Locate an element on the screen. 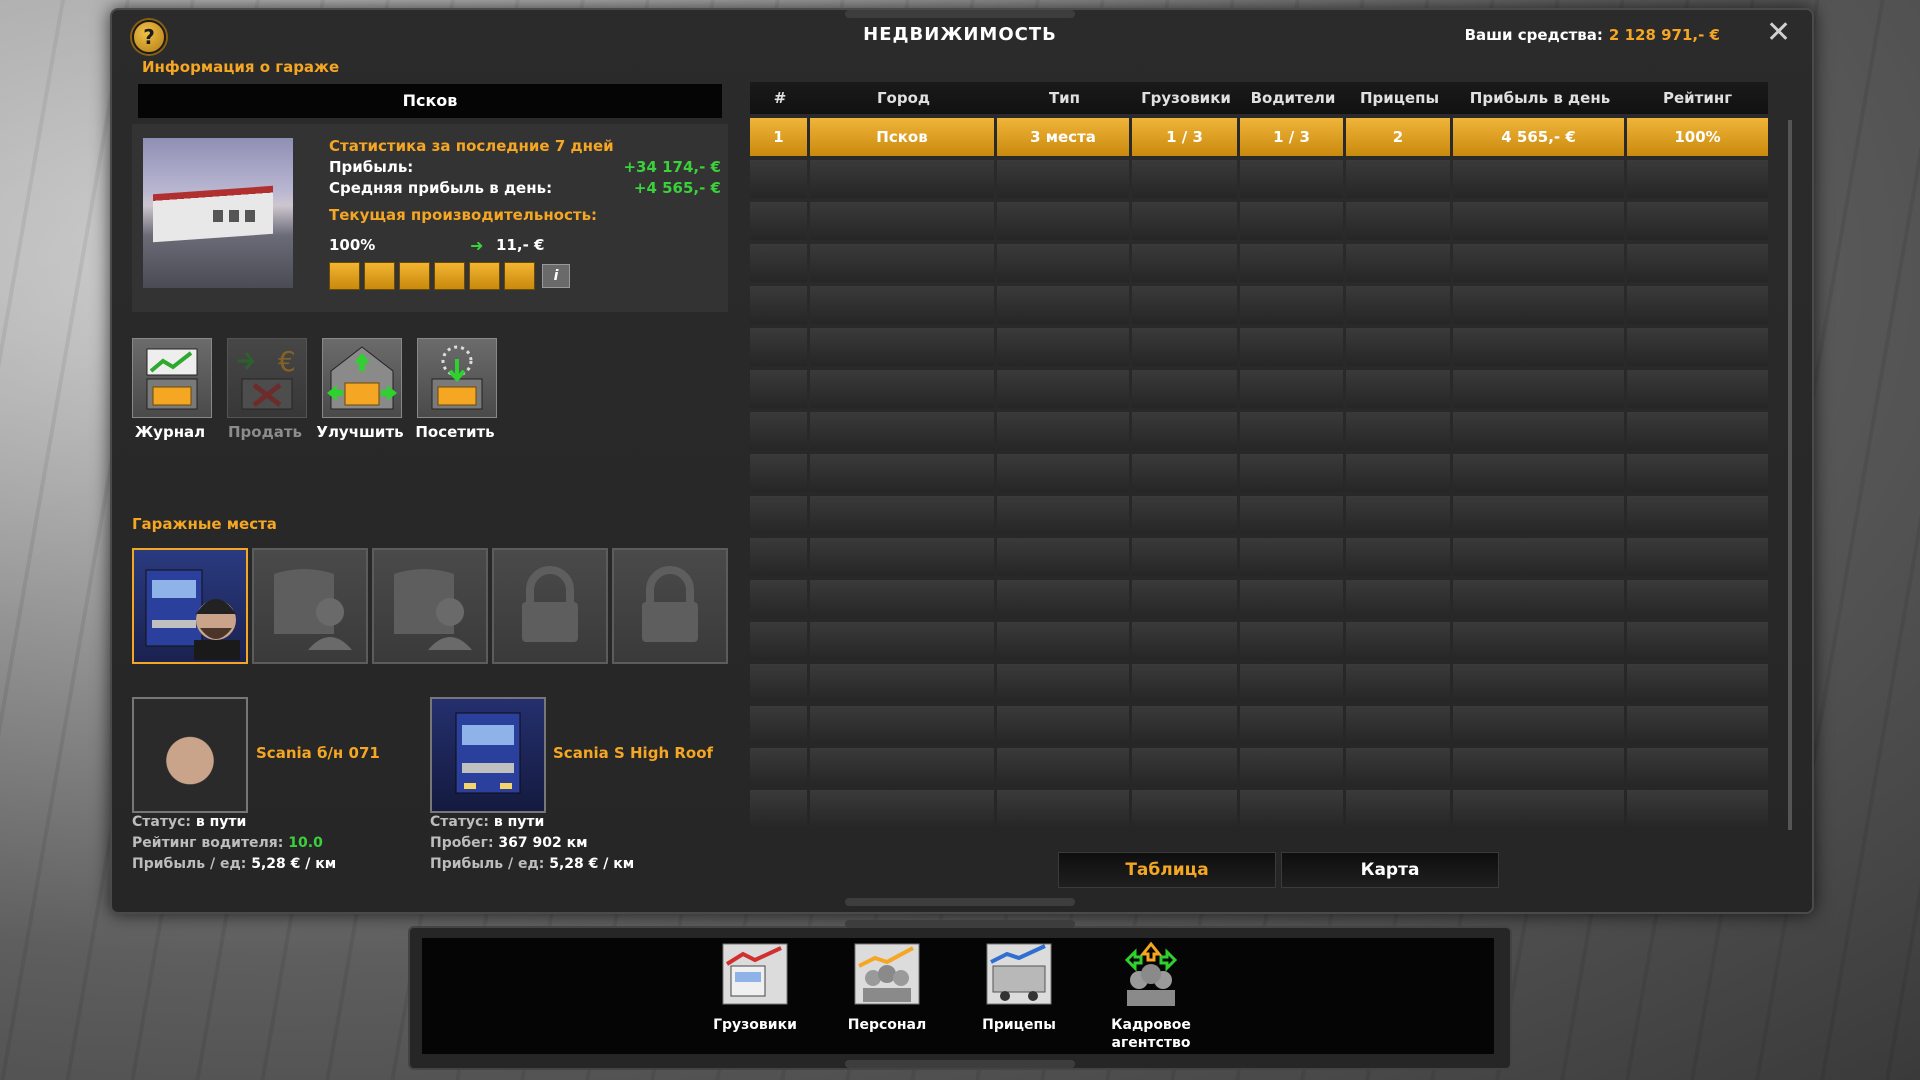 The image size is (1920, 1080). col-trailers: Прицепы is located at coordinates (1399, 98).